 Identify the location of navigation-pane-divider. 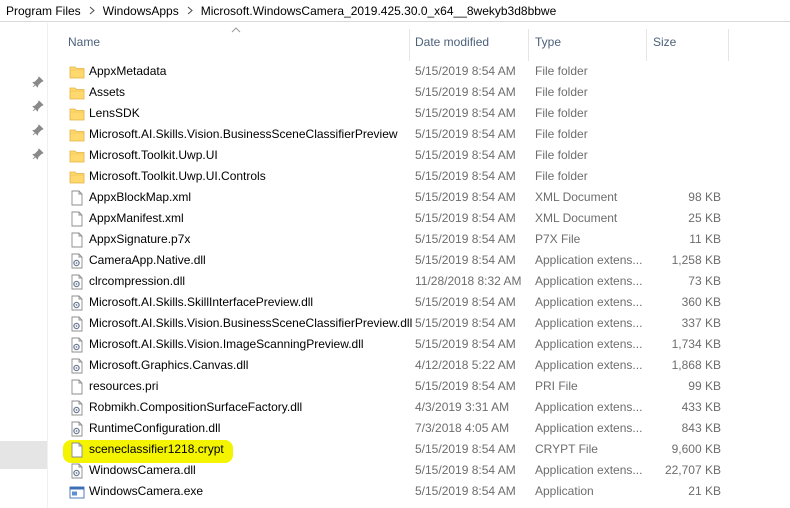
(47, 265).